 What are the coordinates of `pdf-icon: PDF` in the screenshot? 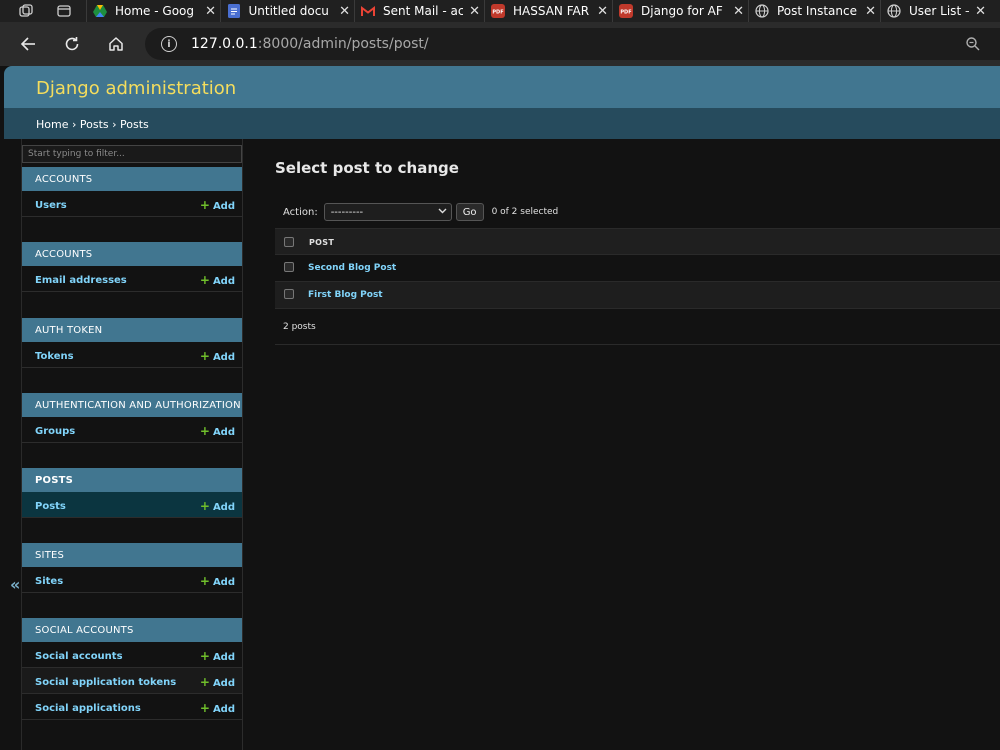 It's located at (498, 11).